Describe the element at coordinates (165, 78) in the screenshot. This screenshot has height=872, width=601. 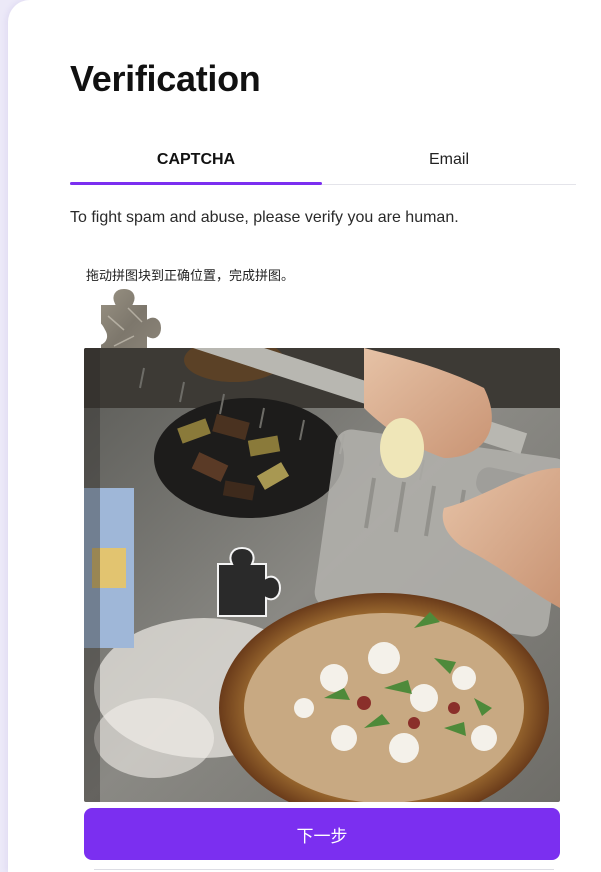
I see `page-title: Verification` at that location.